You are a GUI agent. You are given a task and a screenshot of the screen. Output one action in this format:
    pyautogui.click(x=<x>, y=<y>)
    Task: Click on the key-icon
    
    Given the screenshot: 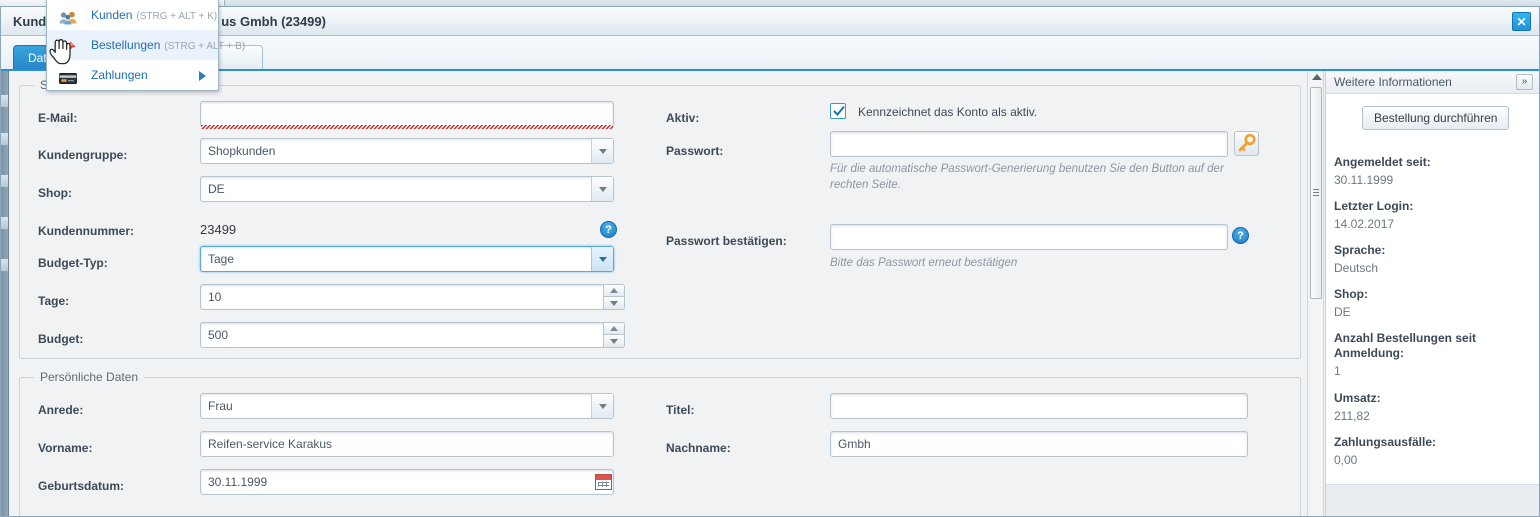 What is the action you would take?
    pyautogui.click(x=1247, y=142)
    